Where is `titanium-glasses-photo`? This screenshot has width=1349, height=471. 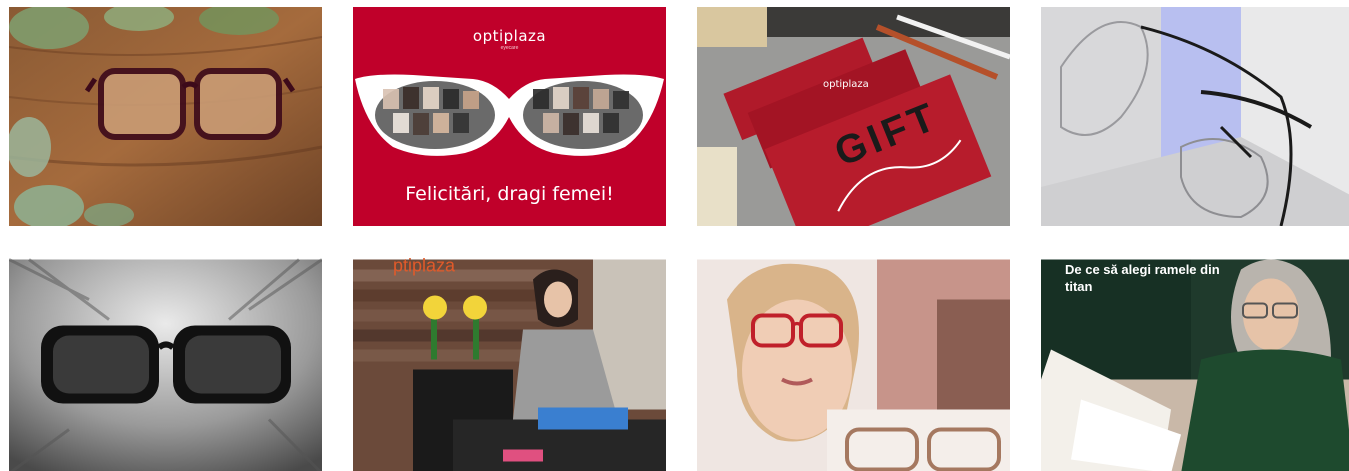 titanium-glasses-photo is located at coordinates (1195, 116).